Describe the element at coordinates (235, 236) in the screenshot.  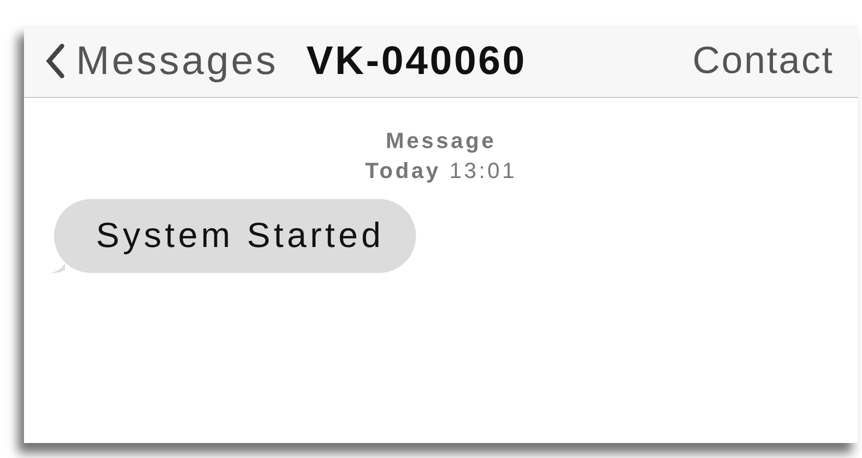
I see `message-bubble: System Started` at that location.